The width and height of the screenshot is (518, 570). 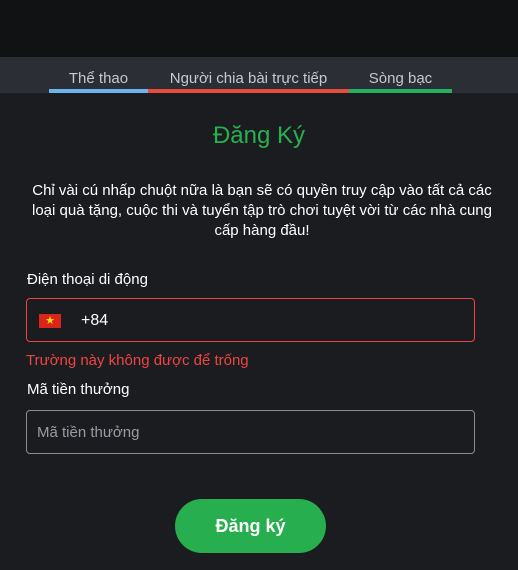 What do you see at coordinates (259, 135) in the screenshot?
I see `page-title: Đăng Ký` at bounding box center [259, 135].